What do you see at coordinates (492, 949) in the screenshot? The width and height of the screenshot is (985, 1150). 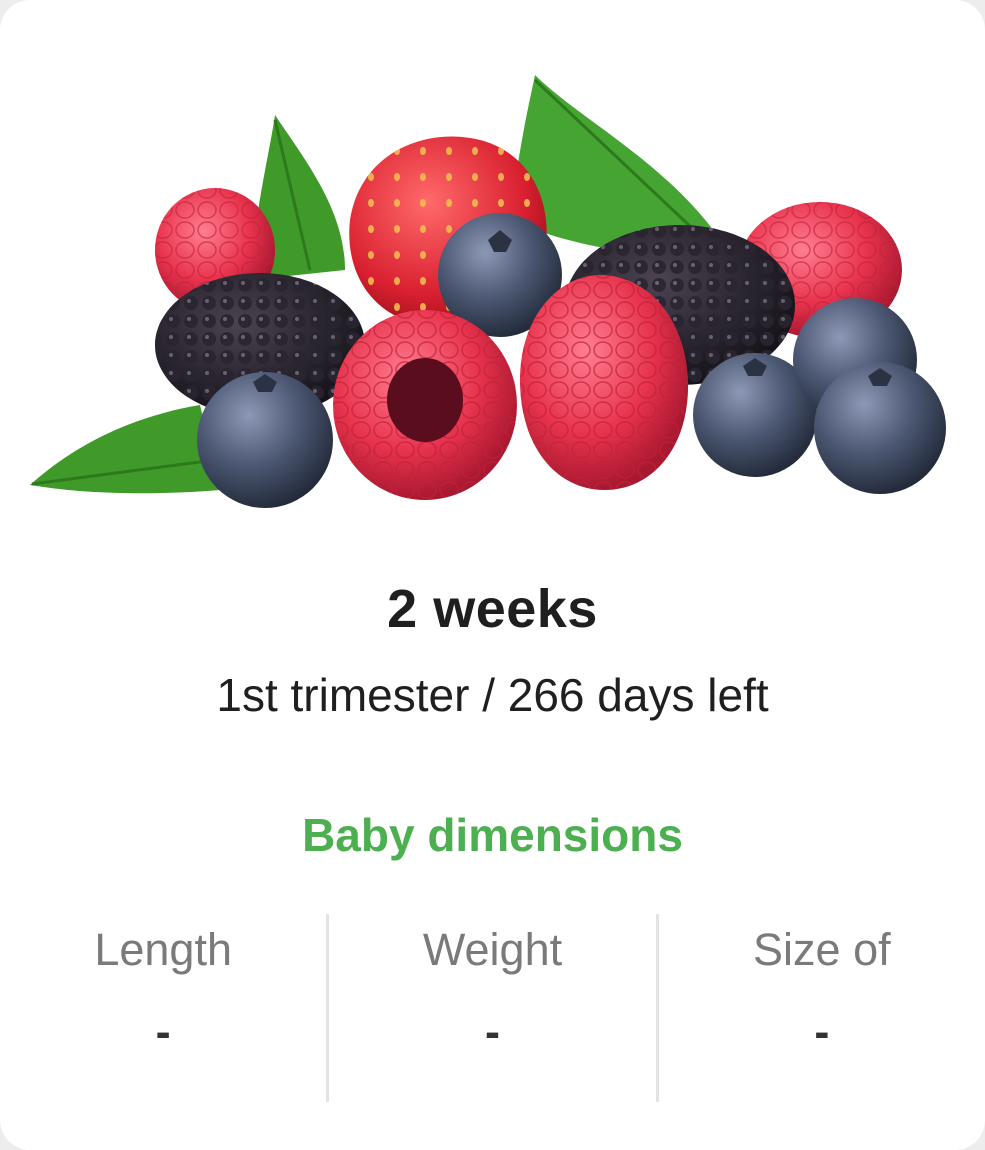 I see `stat-weight-label: Weight` at bounding box center [492, 949].